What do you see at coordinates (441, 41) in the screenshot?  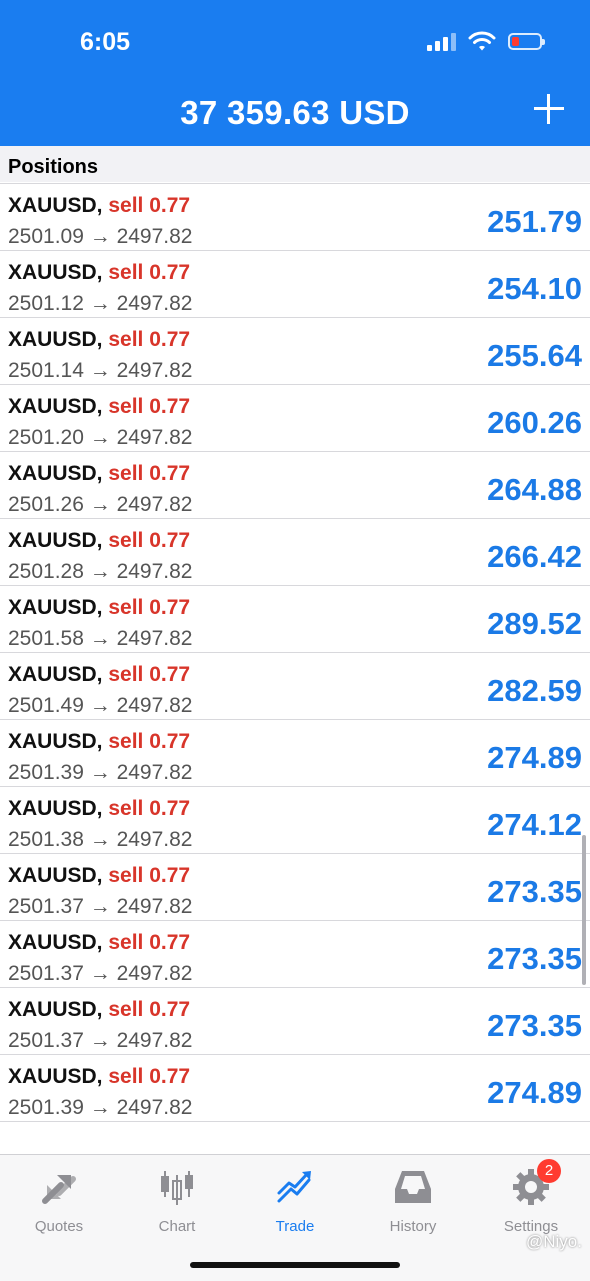 I see `cellular-signal-icon` at bounding box center [441, 41].